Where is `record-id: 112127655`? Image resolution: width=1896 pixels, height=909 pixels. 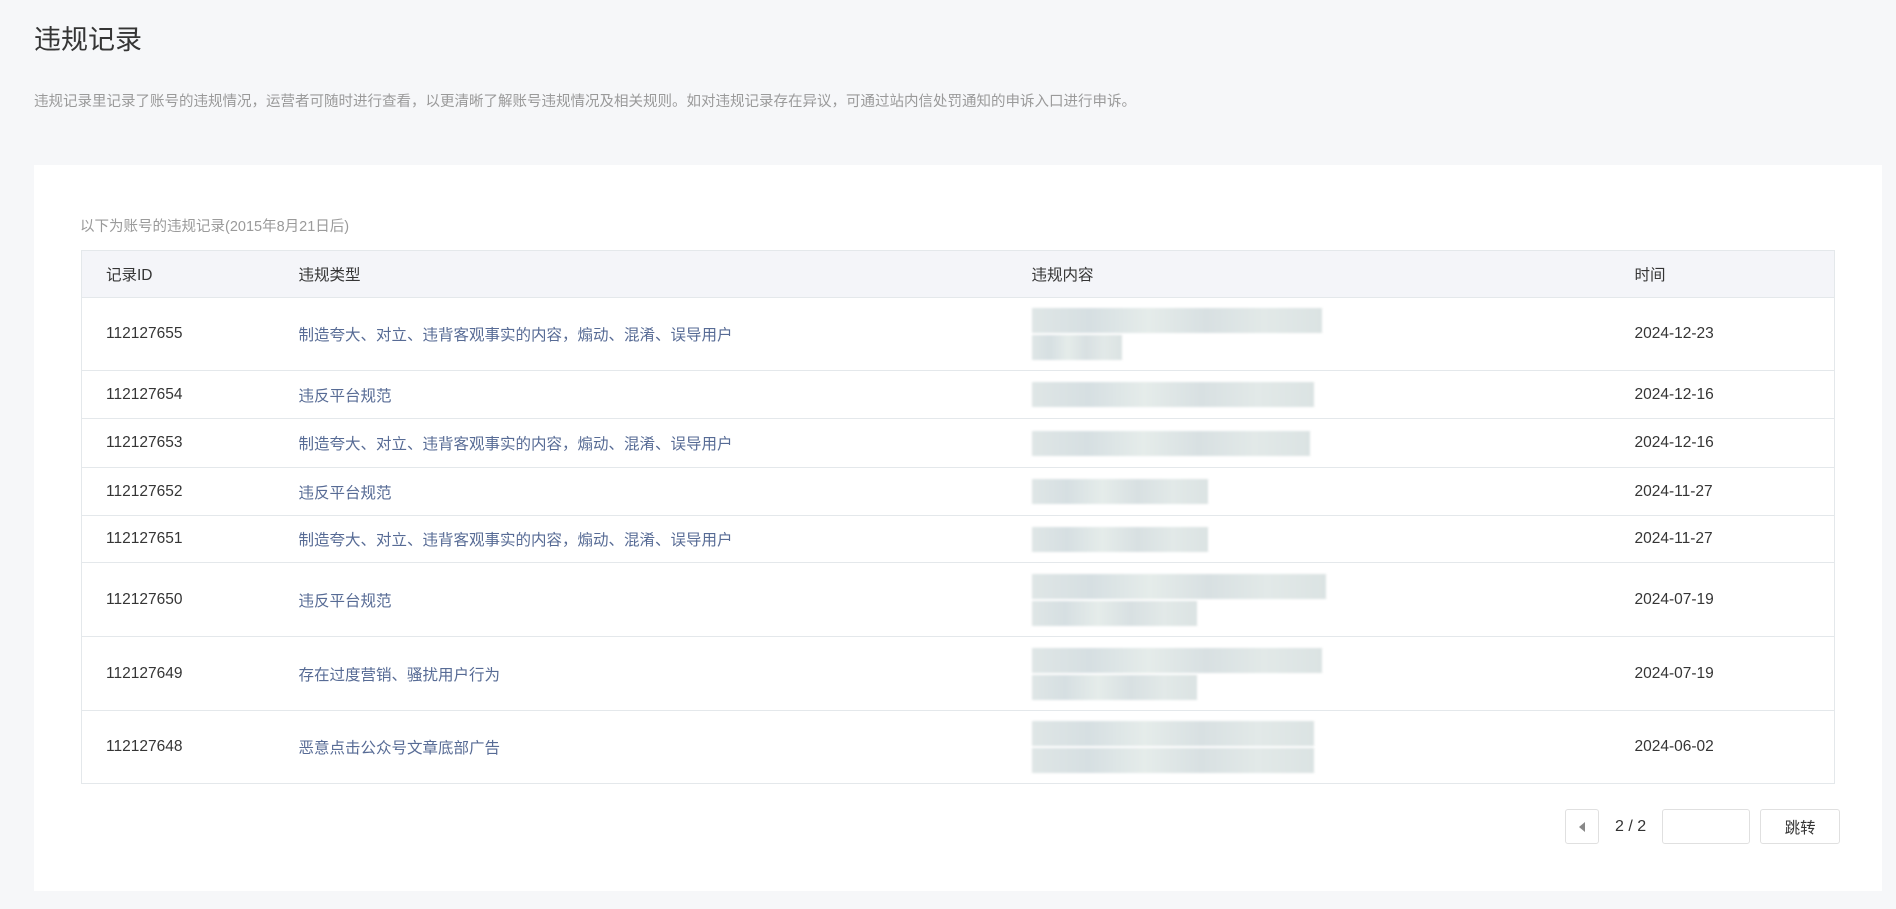 record-id: 112127655 is located at coordinates (190, 334).